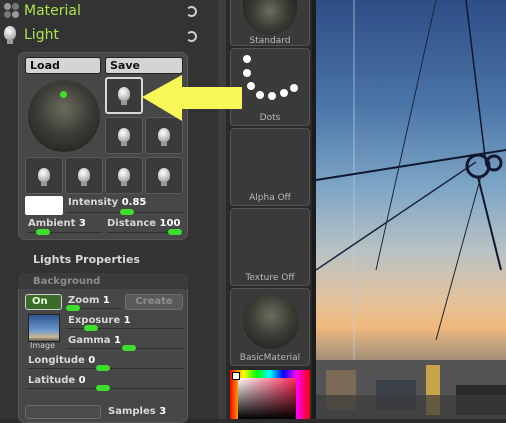 Image resolution: width=506 pixels, height=423 pixels. What do you see at coordinates (270, 167) in the screenshot?
I see `alpha-tile: Alpha Off` at bounding box center [270, 167].